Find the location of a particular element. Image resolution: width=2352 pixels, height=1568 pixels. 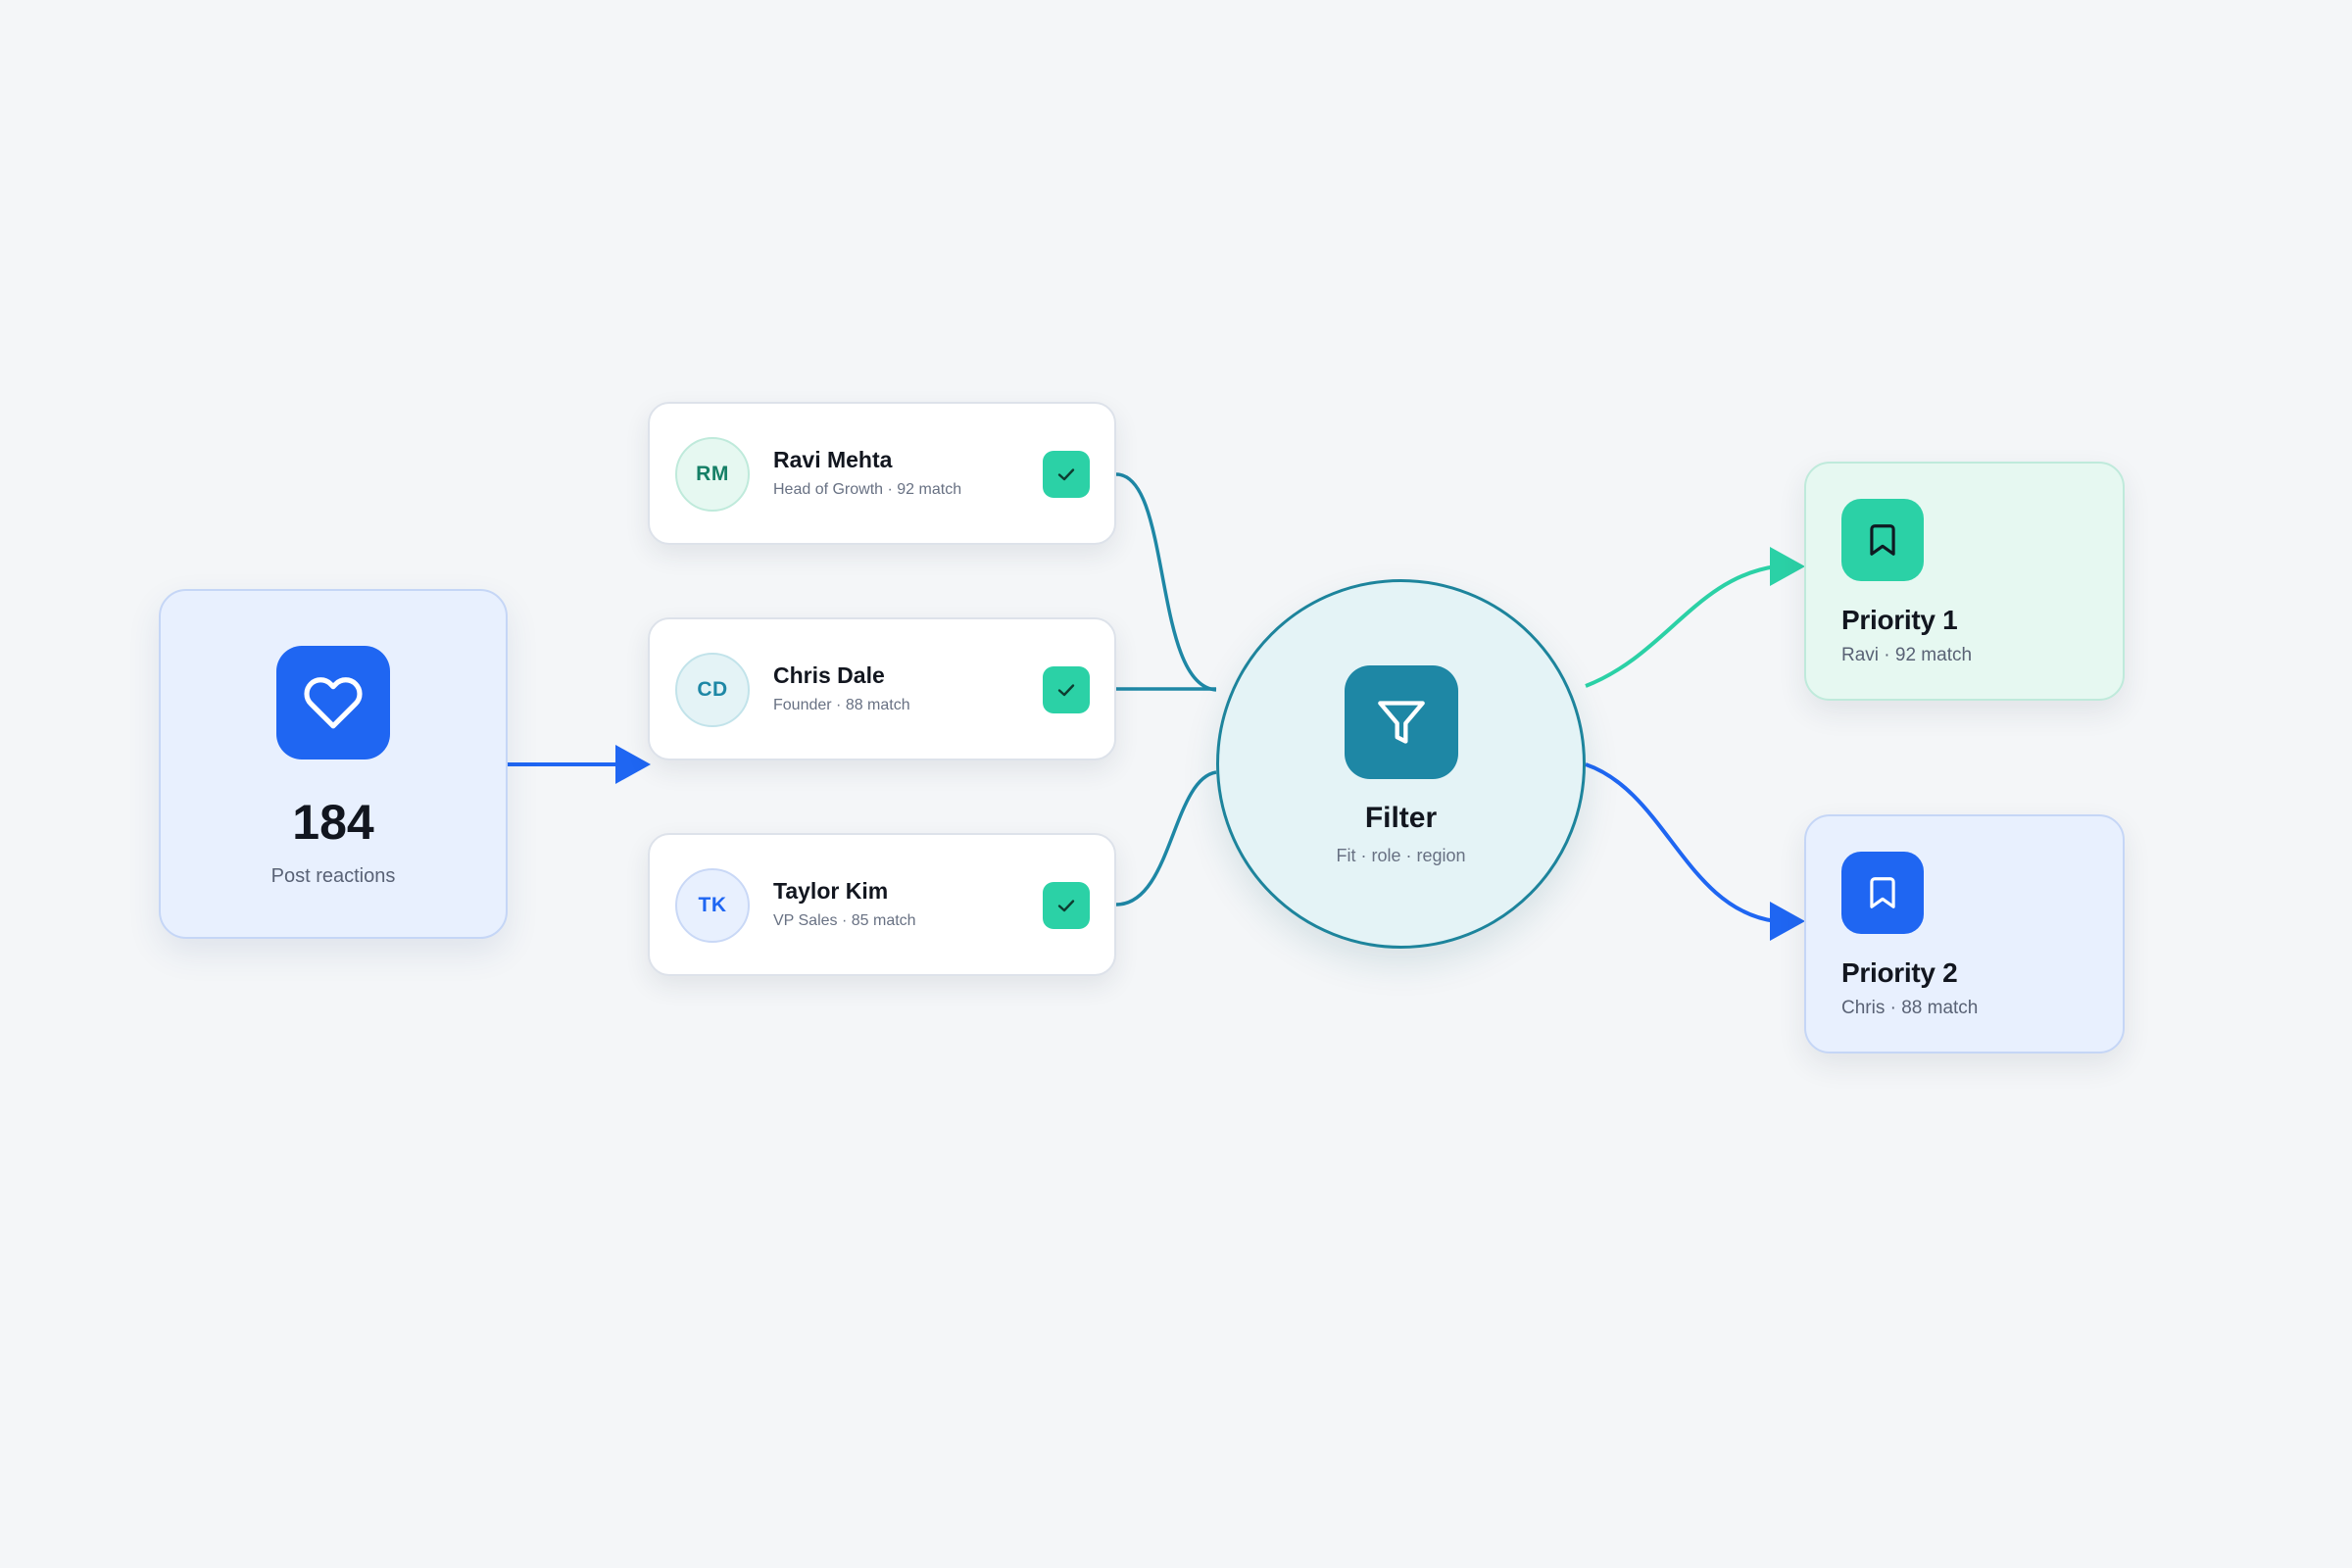

lead-meta: VP Sales · 85 match is located at coordinates (844, 920).